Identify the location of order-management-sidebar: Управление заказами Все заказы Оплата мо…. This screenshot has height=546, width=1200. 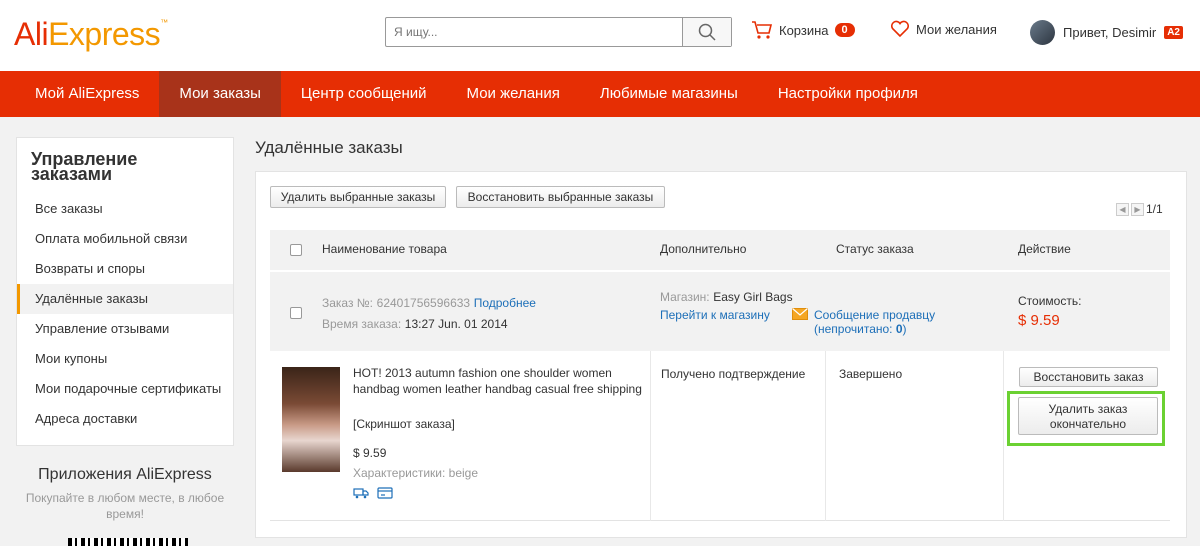
(125, 291).